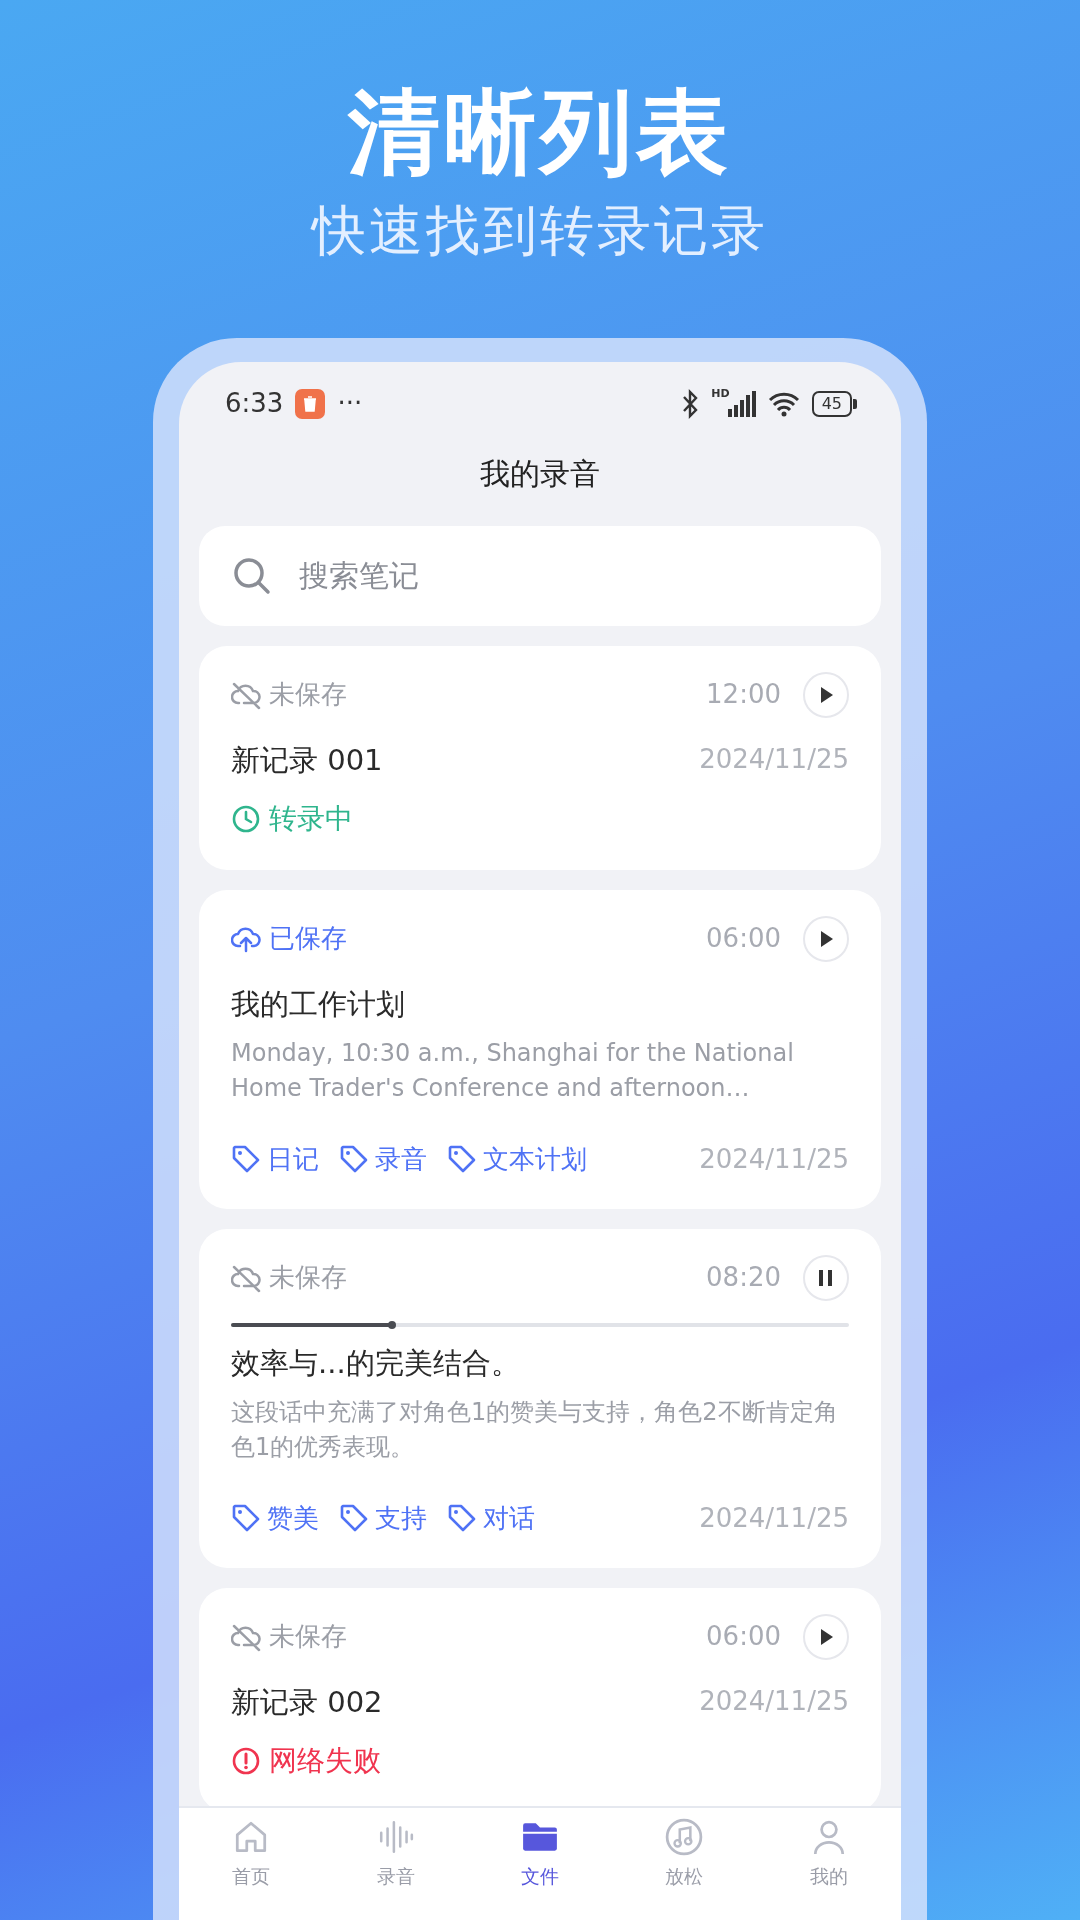  What do you see at coordinates (690, 404) in the screenshot?
I see `bluetooth-icon` at bounding box center [690, 404].